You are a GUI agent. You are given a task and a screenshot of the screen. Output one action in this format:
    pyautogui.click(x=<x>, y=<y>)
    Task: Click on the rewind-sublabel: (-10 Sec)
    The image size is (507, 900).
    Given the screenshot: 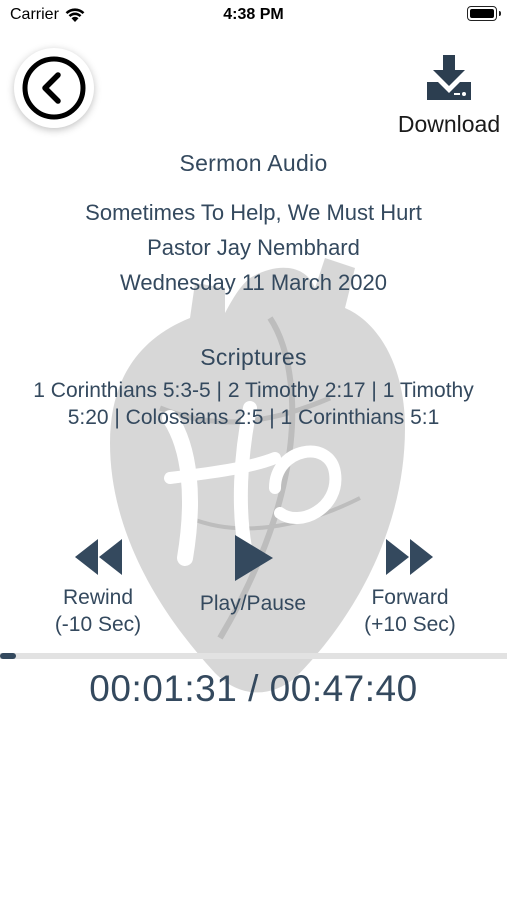 What is the action you would take?
    pyautogui.click(x=98, y=624)
    